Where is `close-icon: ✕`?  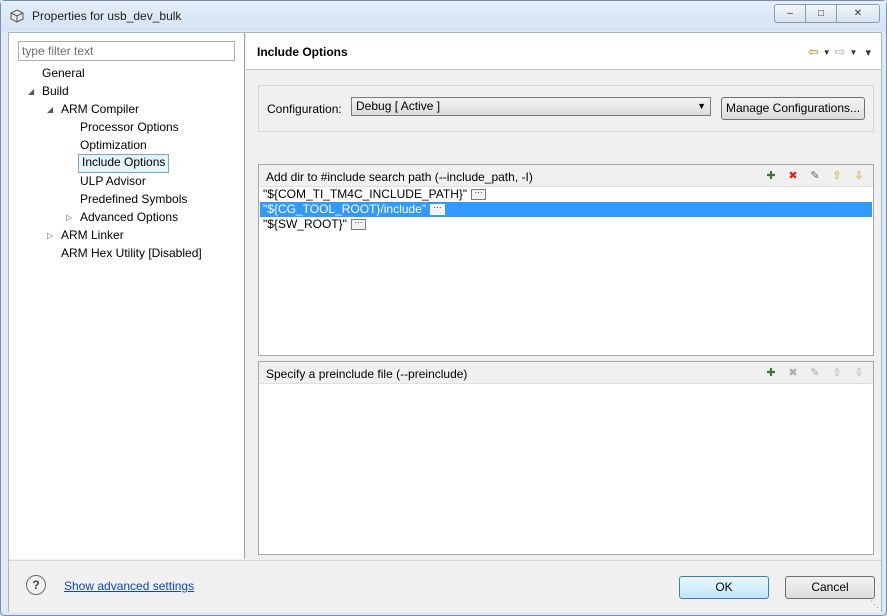 close-icon: ✕ is located at coordinates (858, 13).